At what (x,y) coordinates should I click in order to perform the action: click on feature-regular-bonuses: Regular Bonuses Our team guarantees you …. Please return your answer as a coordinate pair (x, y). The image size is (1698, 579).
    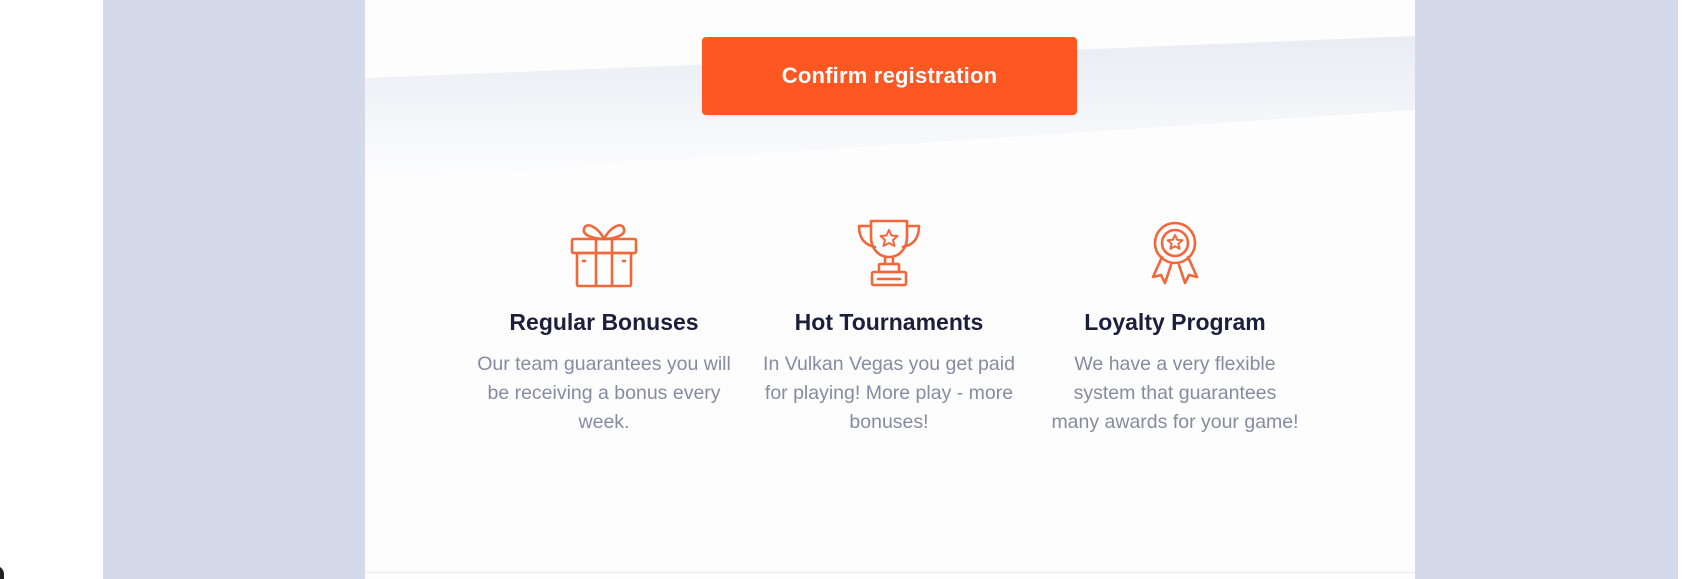
    Looking at the image, I should click on (604, 326).